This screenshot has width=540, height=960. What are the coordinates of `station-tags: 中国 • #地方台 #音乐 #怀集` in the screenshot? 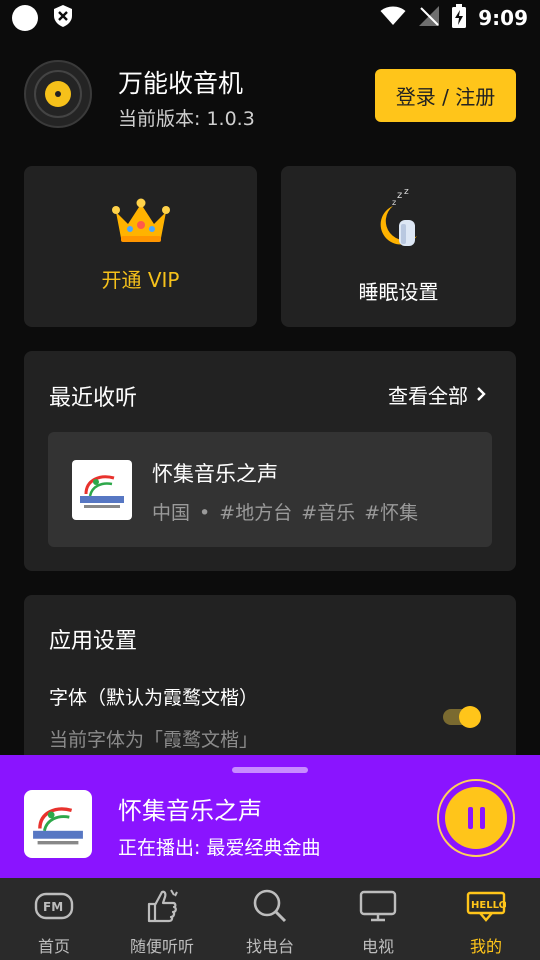 It's located at (285, 513).